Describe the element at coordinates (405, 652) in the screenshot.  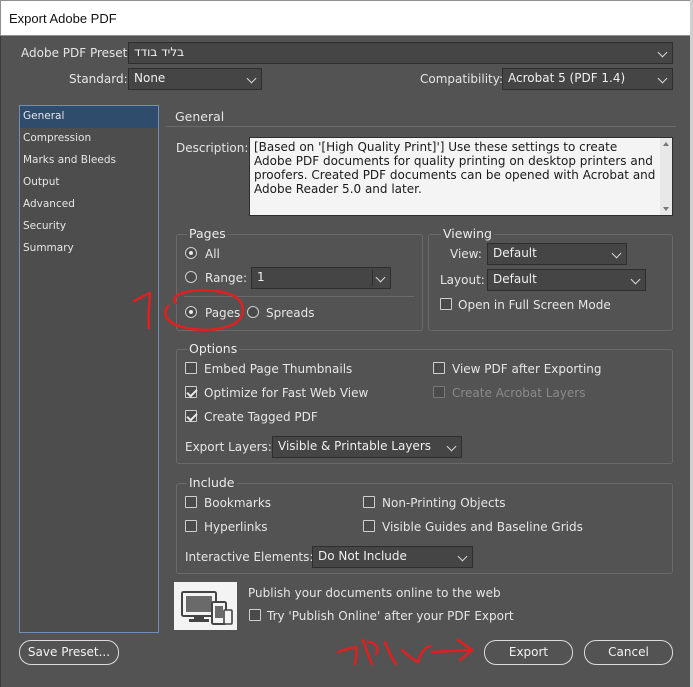
I see `annotation-scribble` at that location.